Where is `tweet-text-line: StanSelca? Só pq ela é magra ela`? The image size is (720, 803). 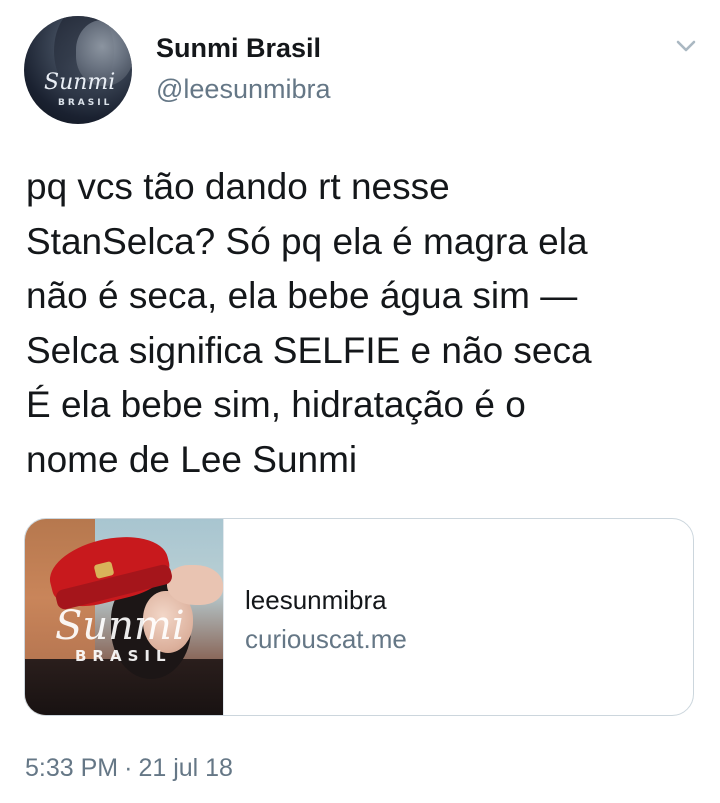 tweet-text-line: StanSelca? Só pq ela é magra ela is located at coordinates (307, 241).